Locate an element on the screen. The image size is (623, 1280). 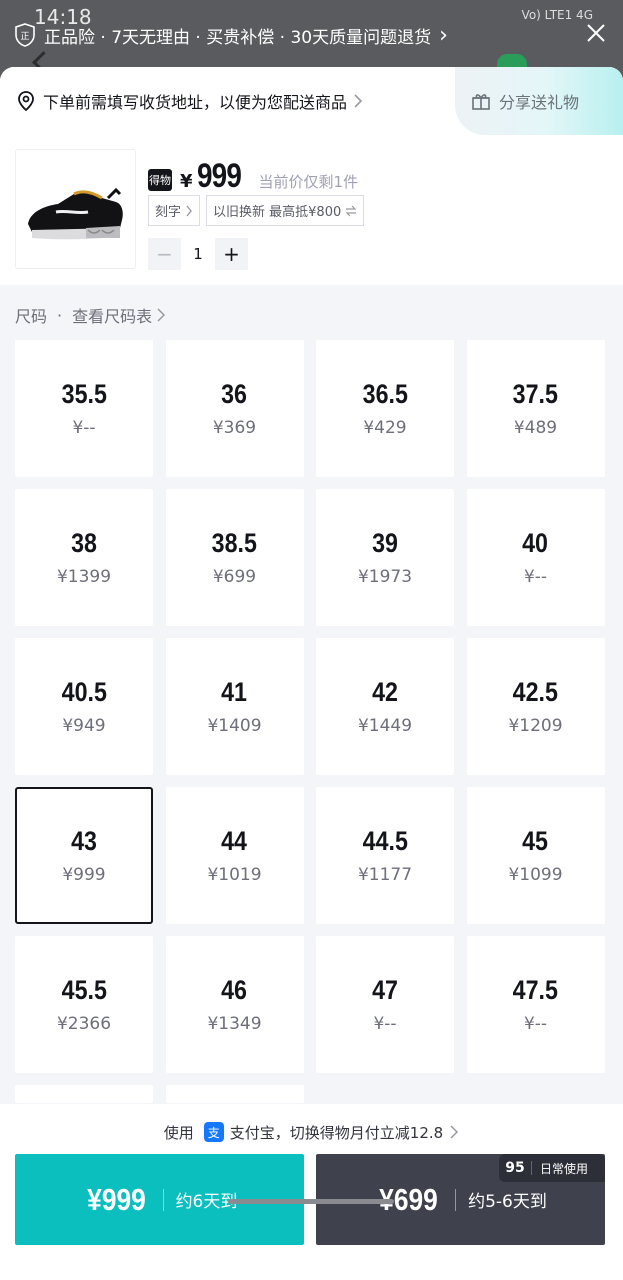
share-gift-button: 分享送礼物 is located at coordinates (539, 101).